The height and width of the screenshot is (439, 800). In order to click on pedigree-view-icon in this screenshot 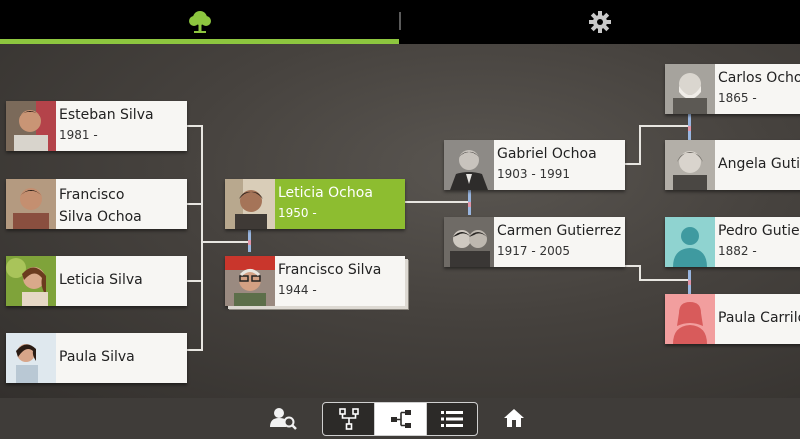, I will do `click(400, 419)`.